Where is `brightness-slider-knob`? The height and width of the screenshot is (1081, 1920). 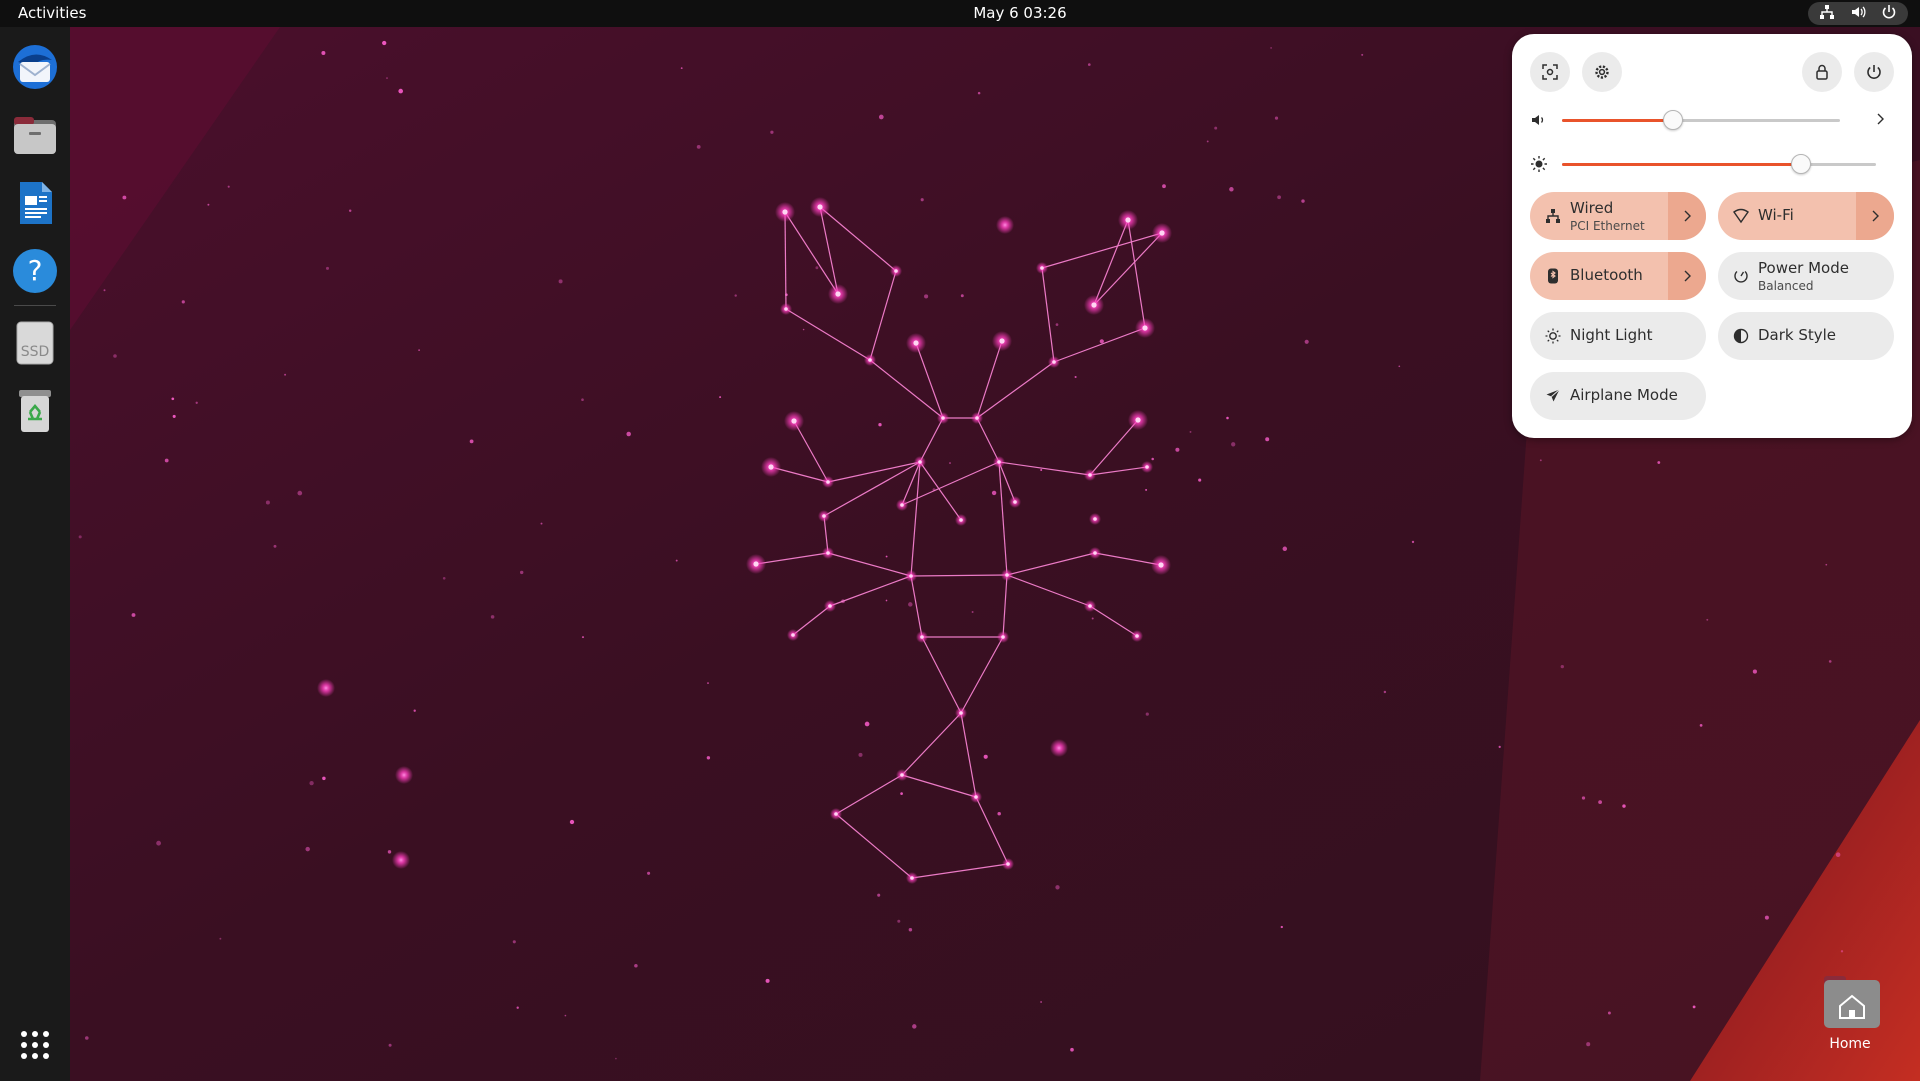 brightness-slider-knob is located at coordinates (1800, 164).